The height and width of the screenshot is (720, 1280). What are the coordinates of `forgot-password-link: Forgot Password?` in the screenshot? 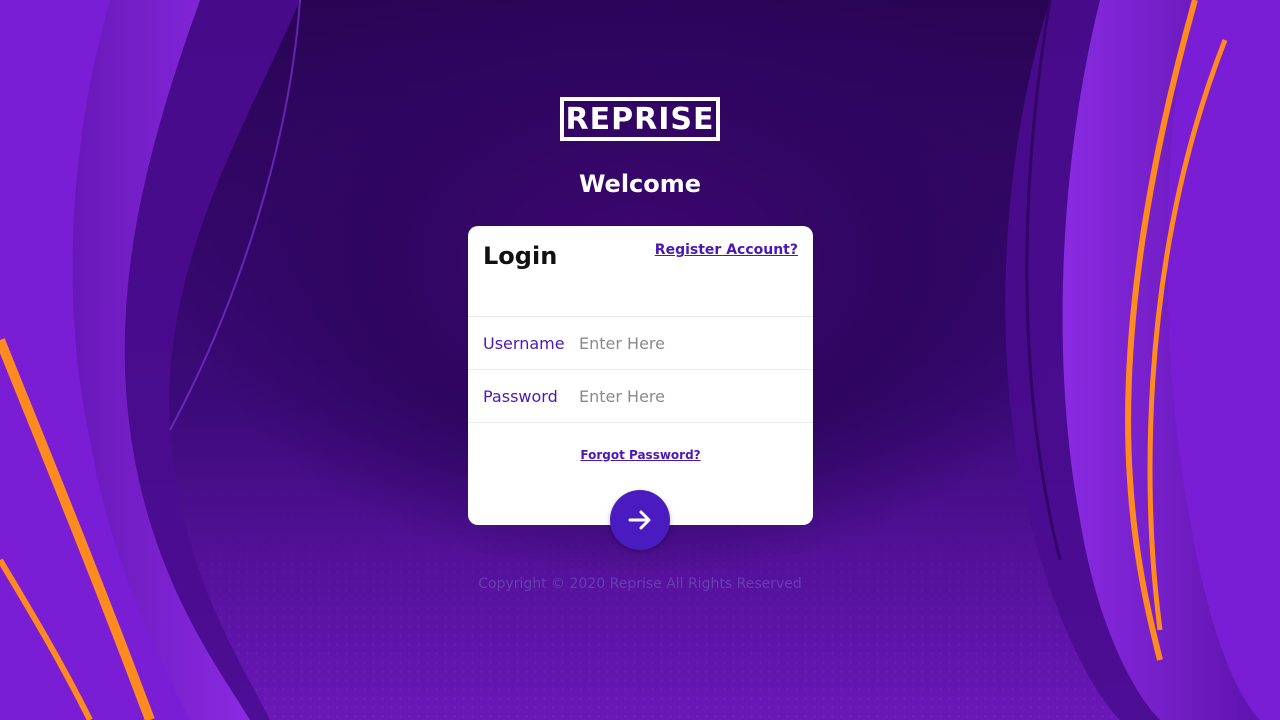 It's located at (640, 455).